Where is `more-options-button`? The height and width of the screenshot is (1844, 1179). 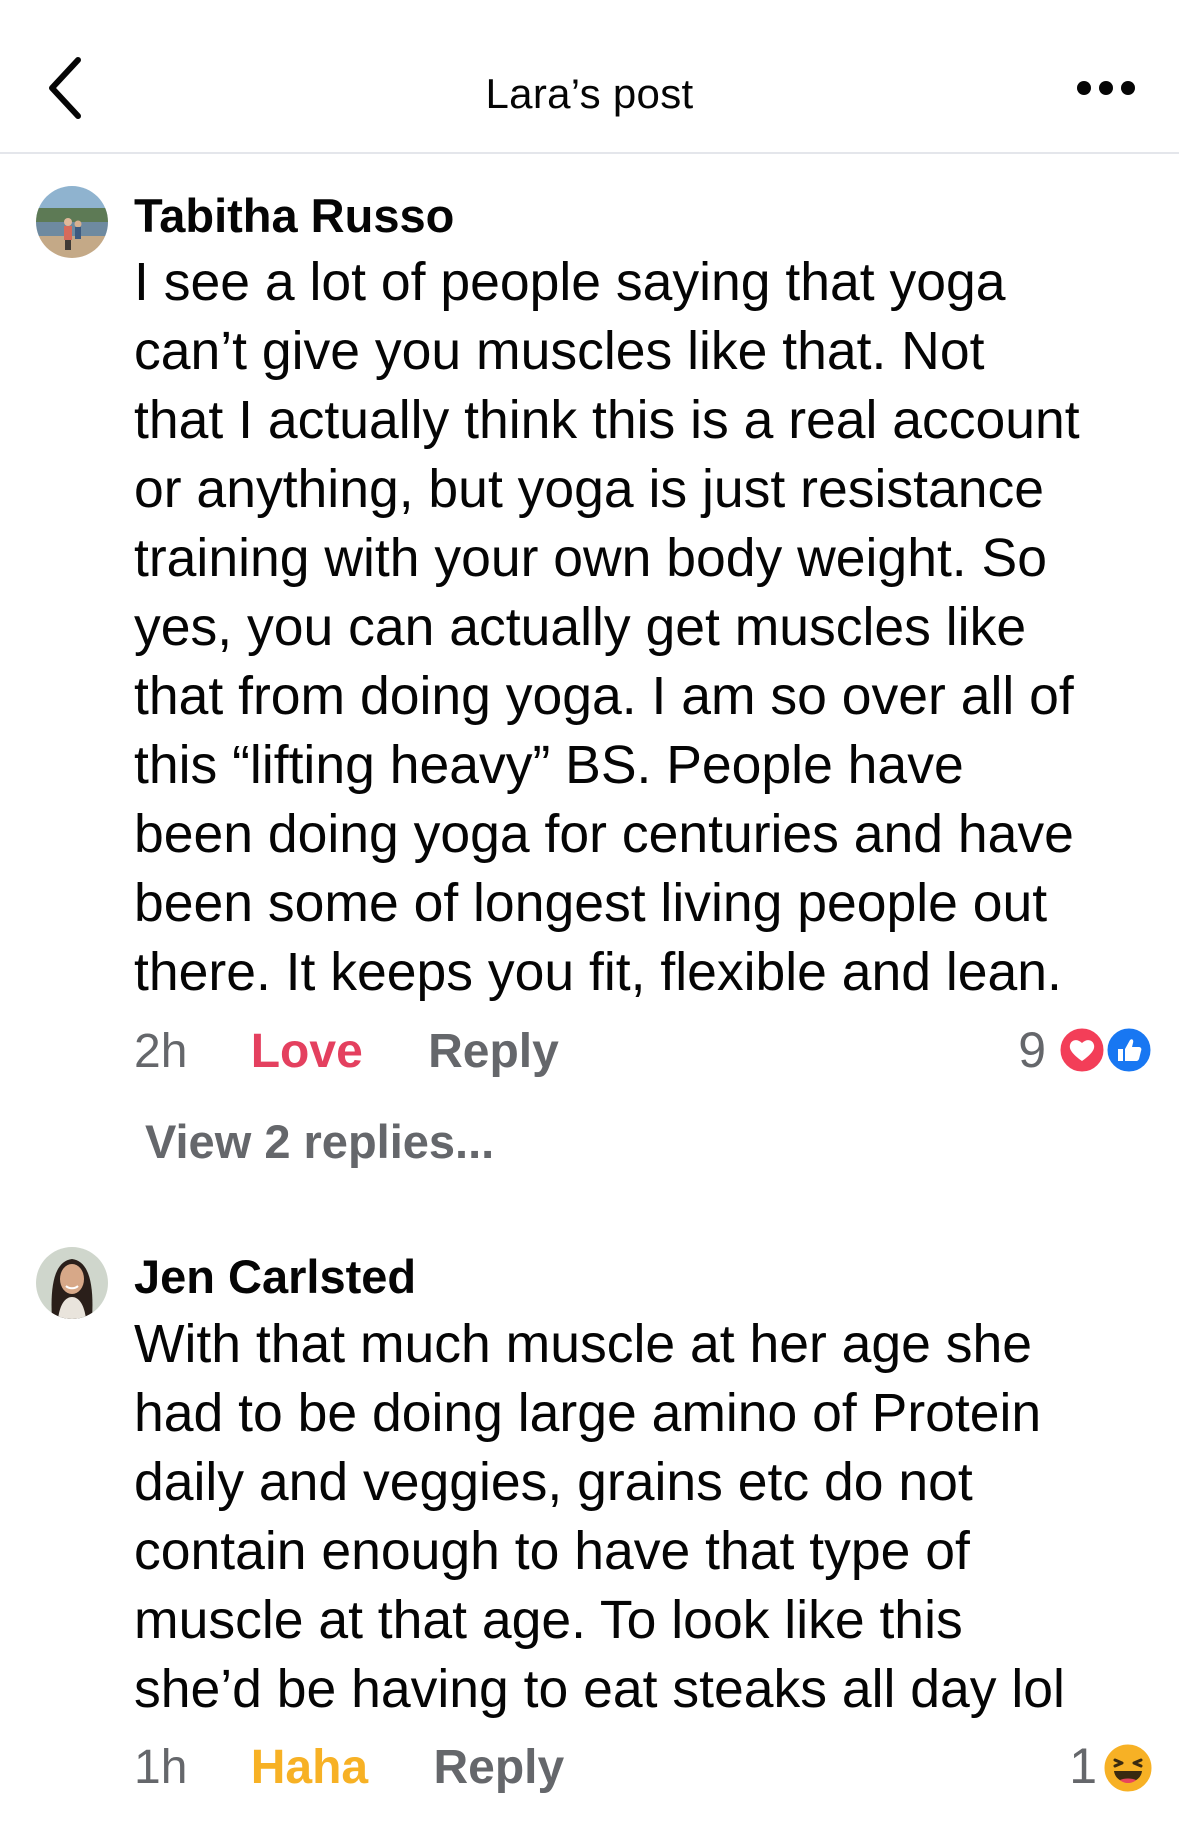
more-options-button is located at coordinates (1106, 88).